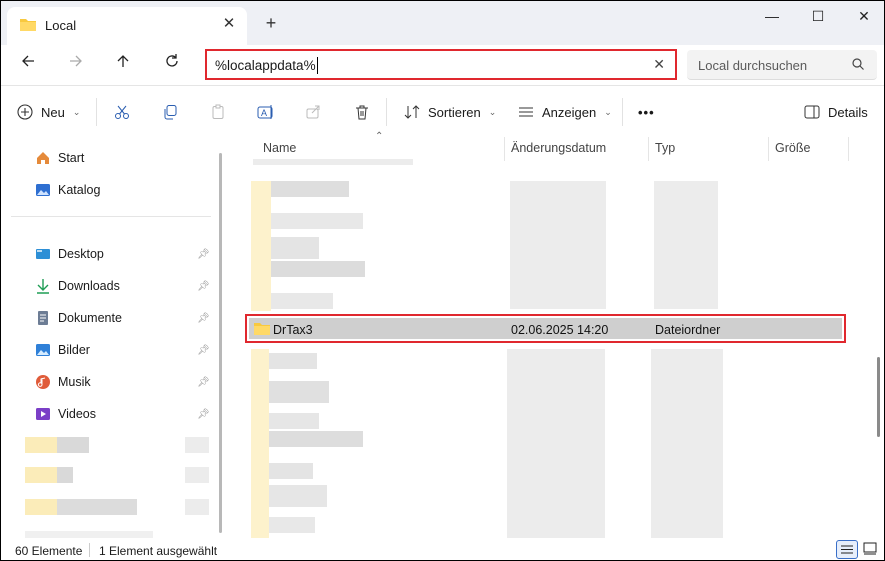  What do you see at coordinates (271, 23) in the screenshot?
I see `new-tab-button: +` at bounding box center [271, 23].